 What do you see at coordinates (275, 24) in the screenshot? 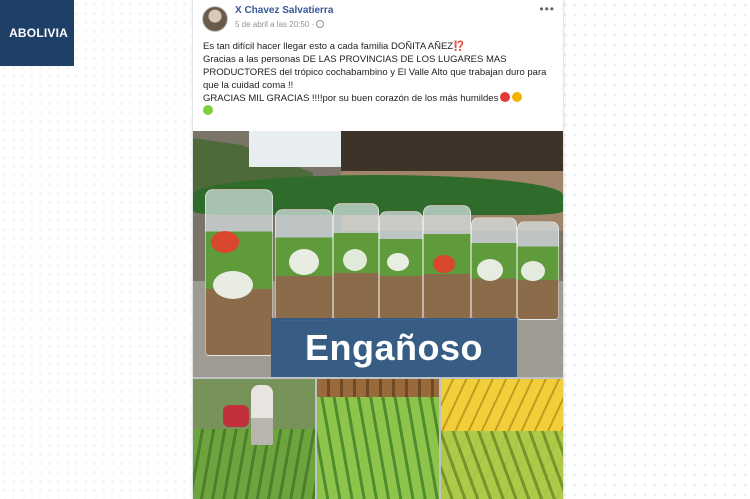
I see `timestamp-text: 5 de abril a las 20:50 ·` at bounding box center [275, 24].